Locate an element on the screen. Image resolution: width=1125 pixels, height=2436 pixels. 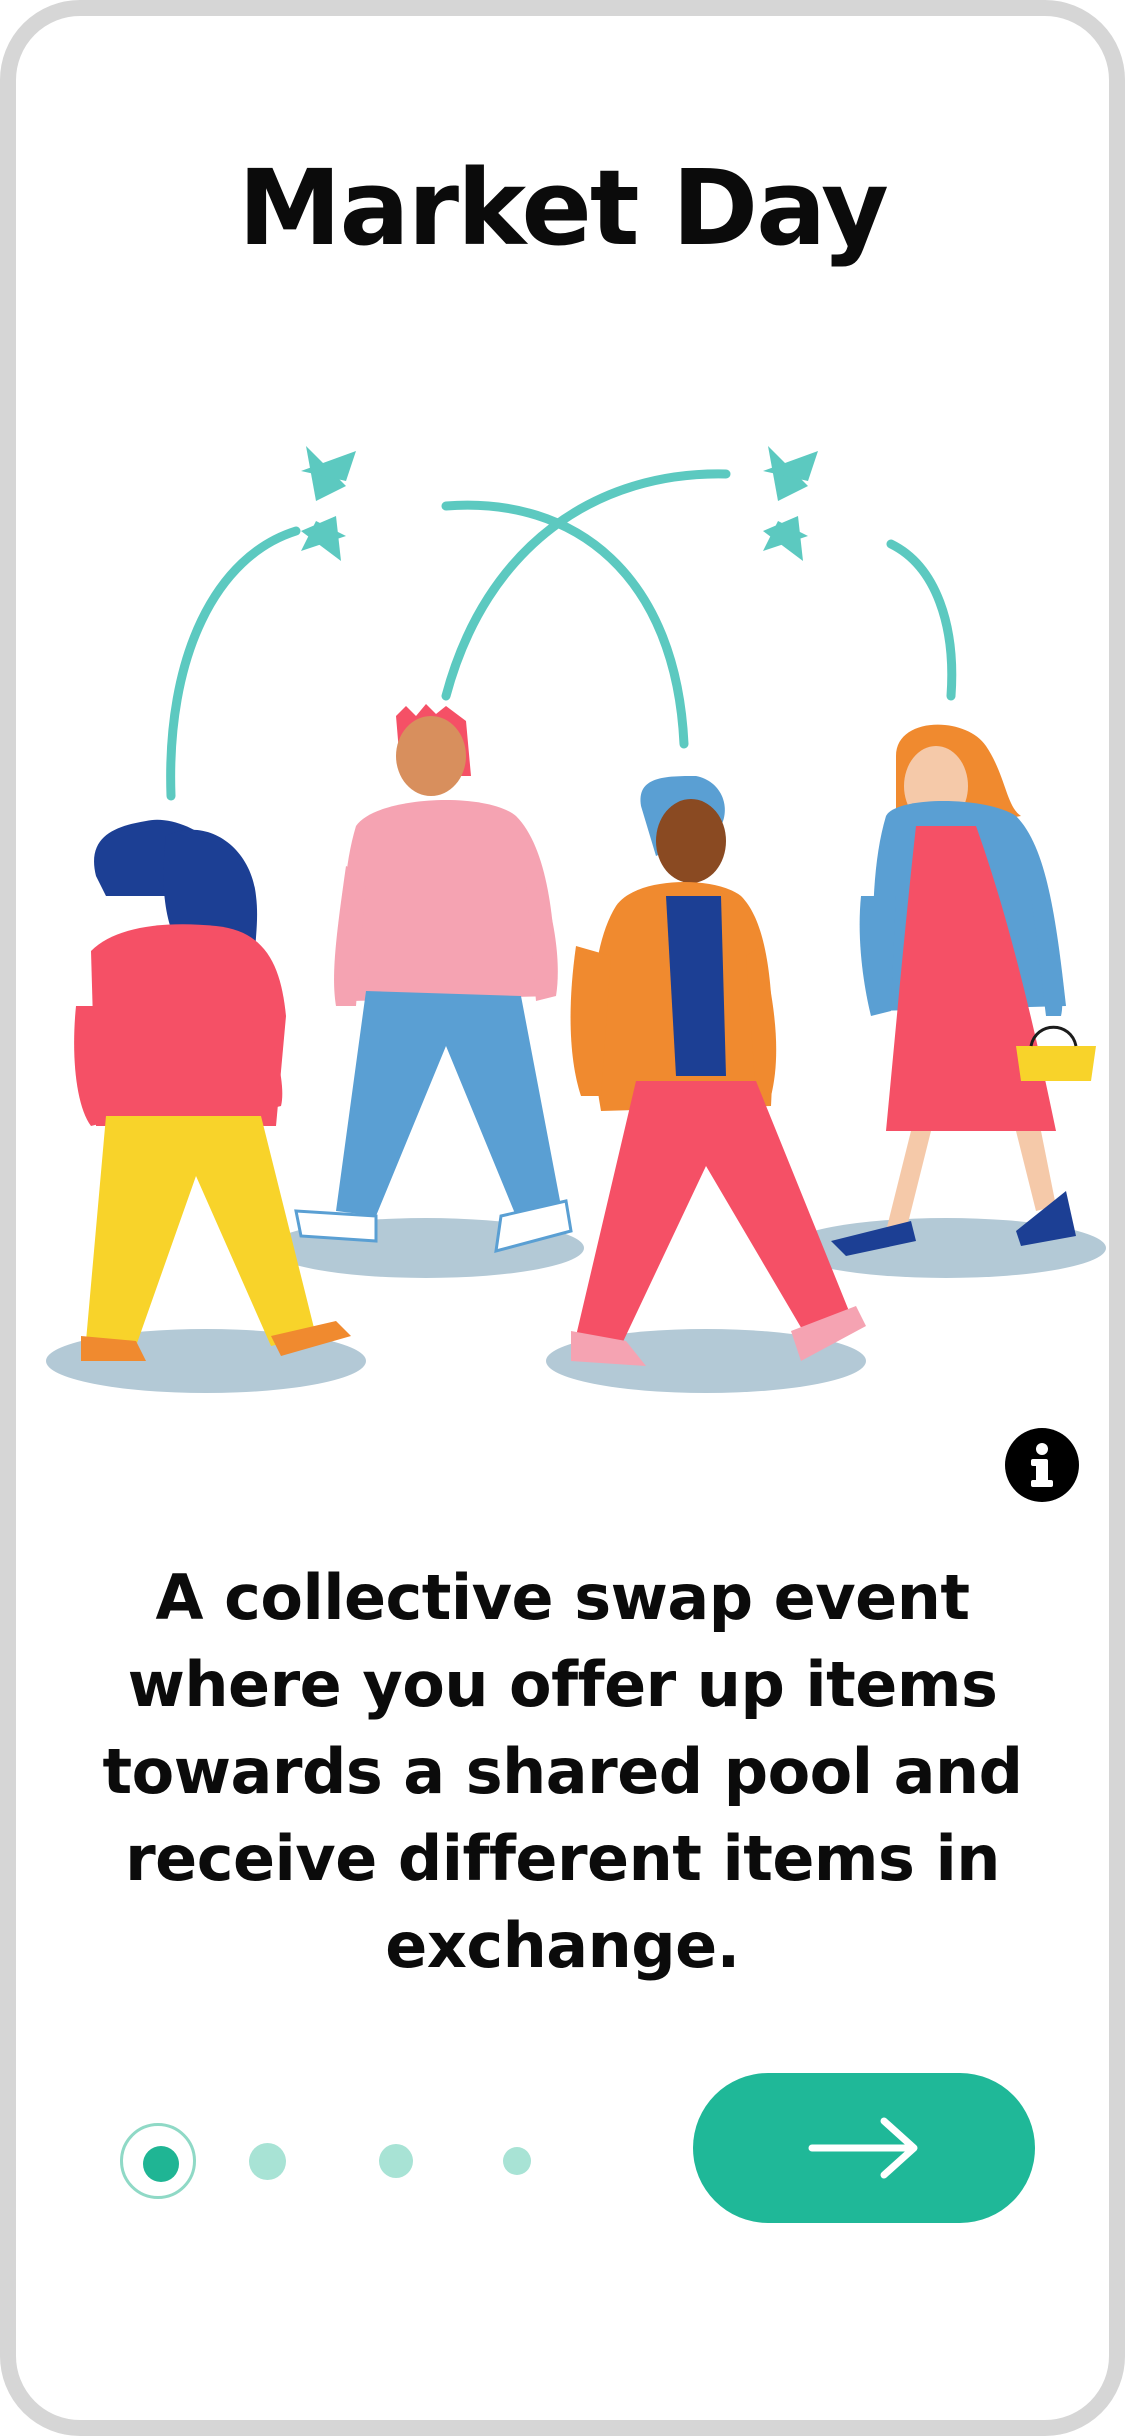
person-blue-blazer is located at coordinates (963, 990).